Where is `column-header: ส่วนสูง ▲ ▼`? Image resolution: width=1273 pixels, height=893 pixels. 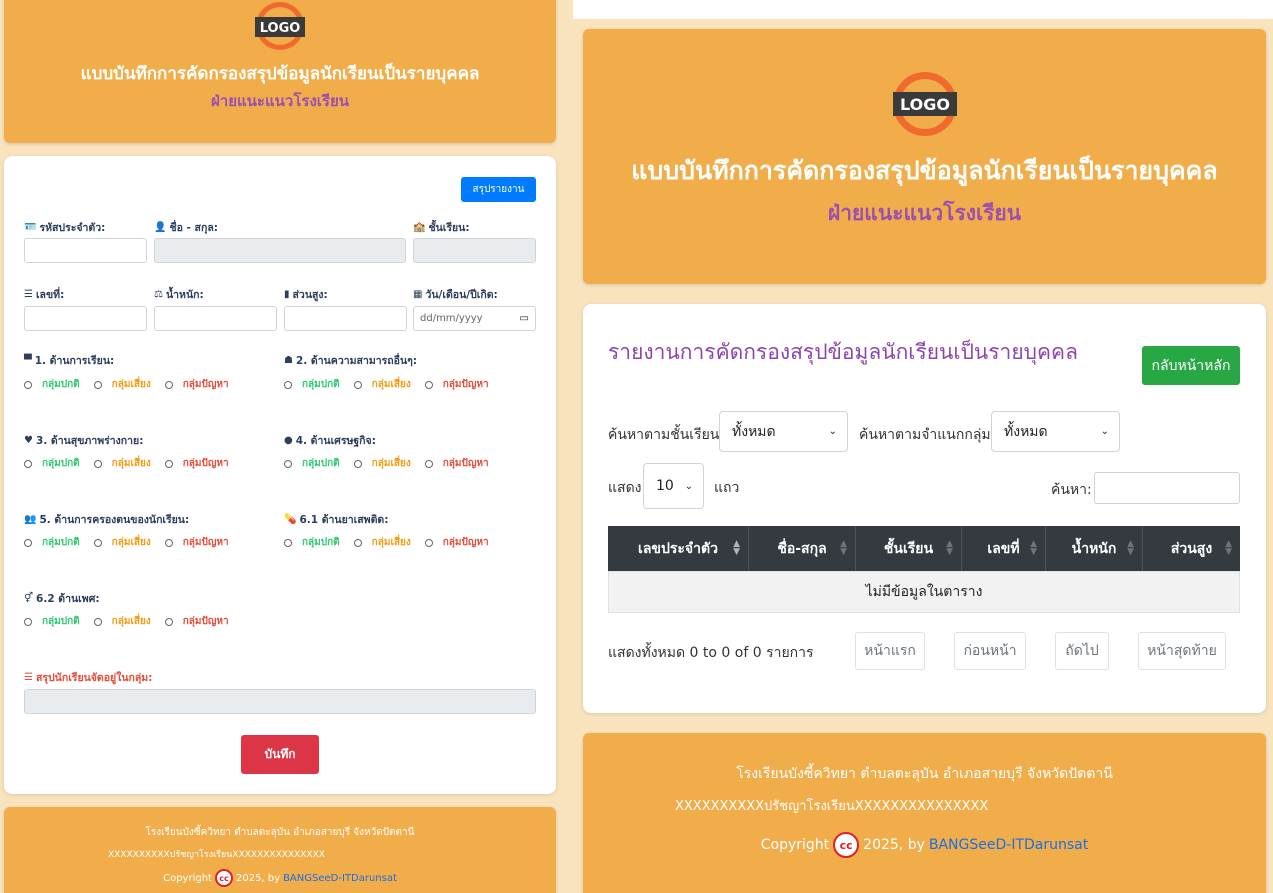 column-header: ส่วนสูง ▲ ▼ is located at coordinates (1191, 548).